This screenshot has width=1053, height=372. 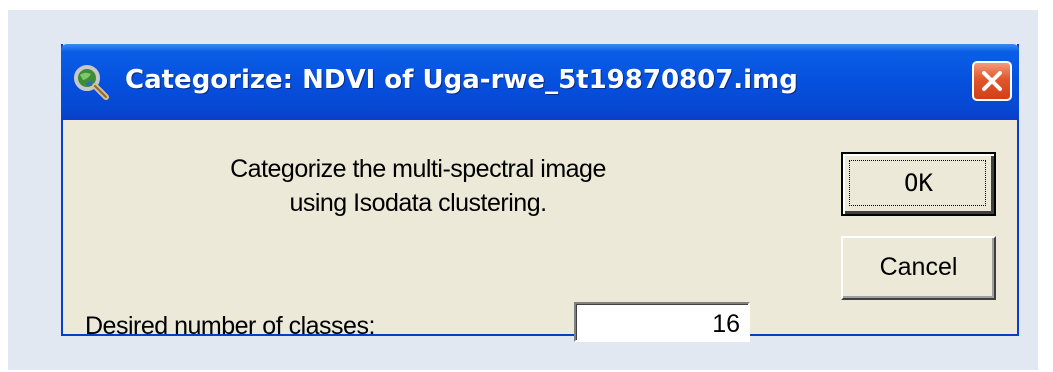 What do you see at coordinates (91, 82) in the screenshot?
I see `magnifier-globe-icon` at bounding box center [91, 82].